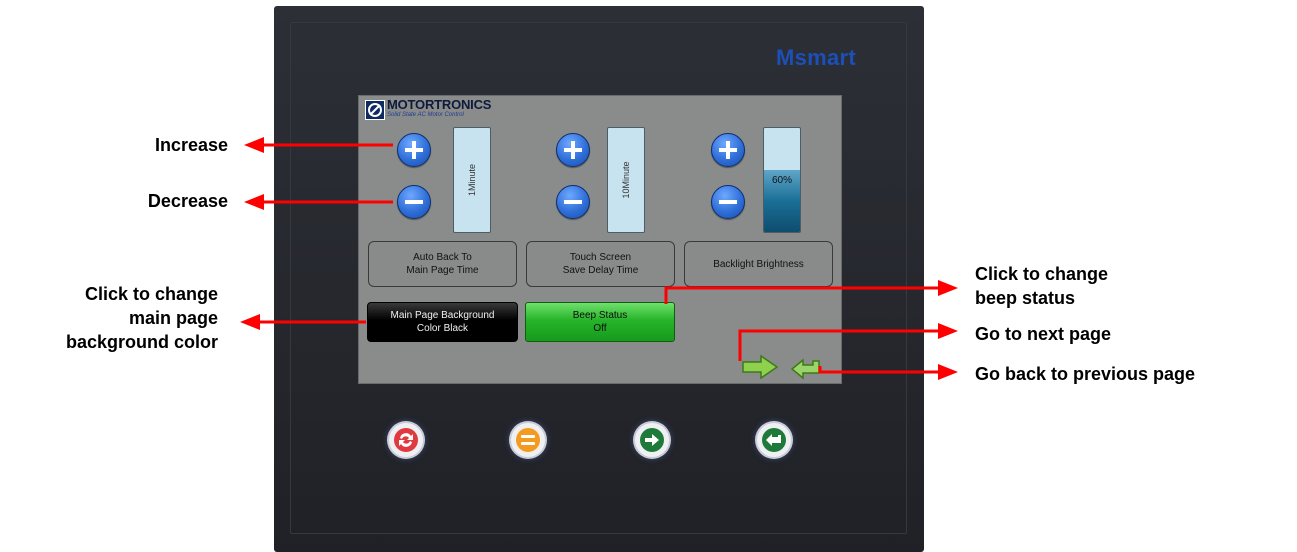  What do you see at coordinates (1043, 334) in the screenshot?
I see `annotation-next-page: Go to next page` at bounding box center [1043, 334].